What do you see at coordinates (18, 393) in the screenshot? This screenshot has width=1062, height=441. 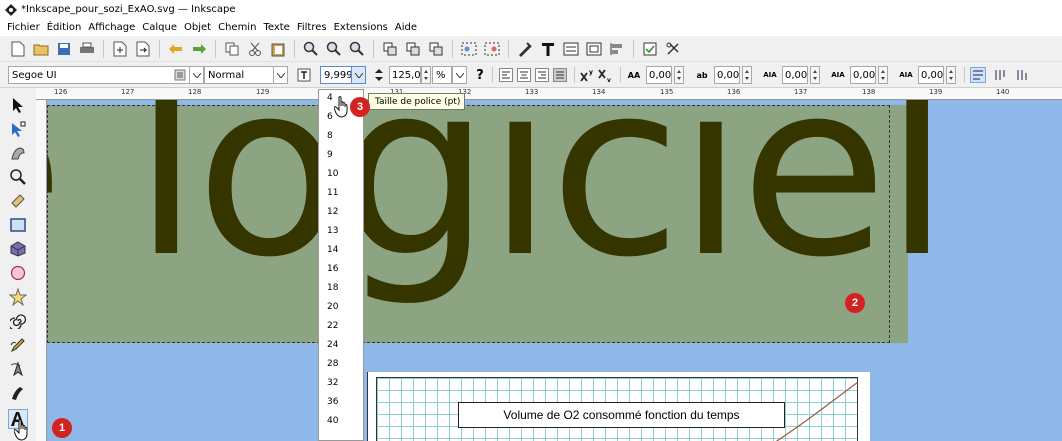 I see `calligraphy-tool-icon` at bounding box center [18, 393].